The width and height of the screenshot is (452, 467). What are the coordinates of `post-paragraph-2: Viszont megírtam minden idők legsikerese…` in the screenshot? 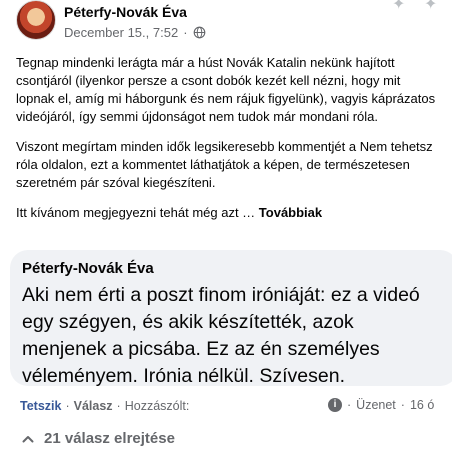 It's located at (224, 164).